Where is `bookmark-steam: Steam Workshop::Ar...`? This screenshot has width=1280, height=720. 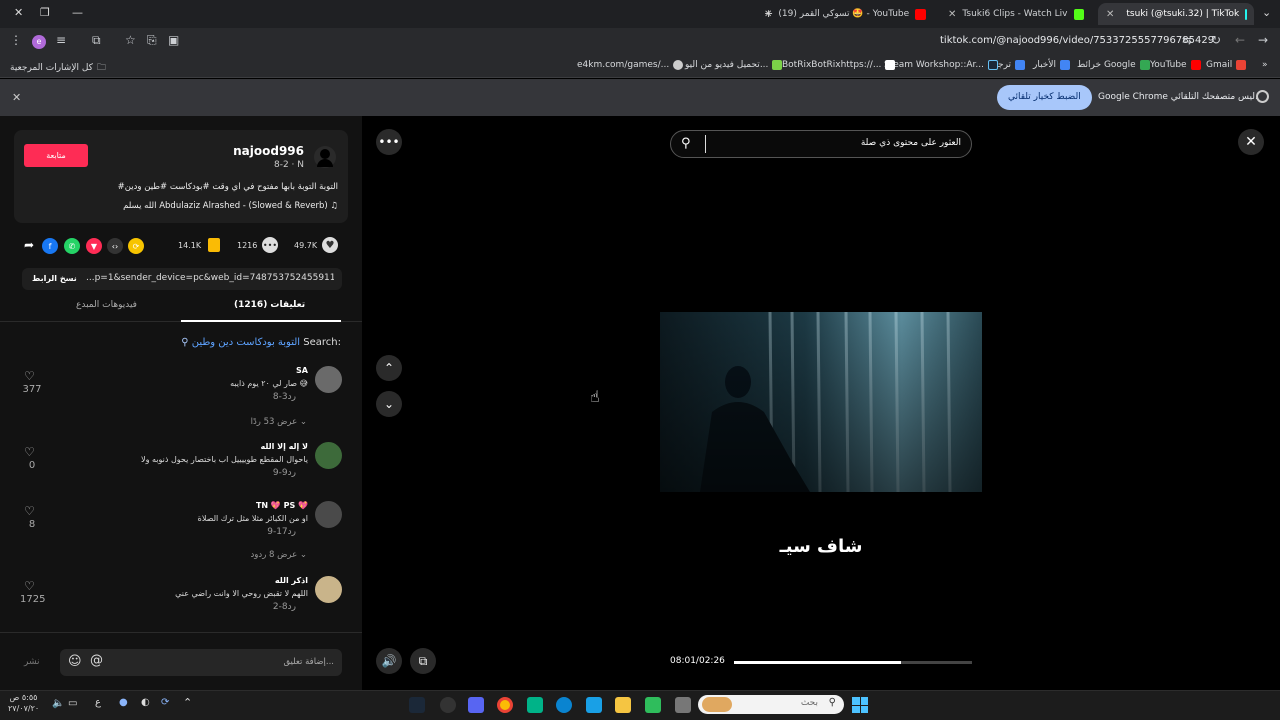
bookmark-steam: Steam Workshop::Ar... is located at coordinates (941, 65).